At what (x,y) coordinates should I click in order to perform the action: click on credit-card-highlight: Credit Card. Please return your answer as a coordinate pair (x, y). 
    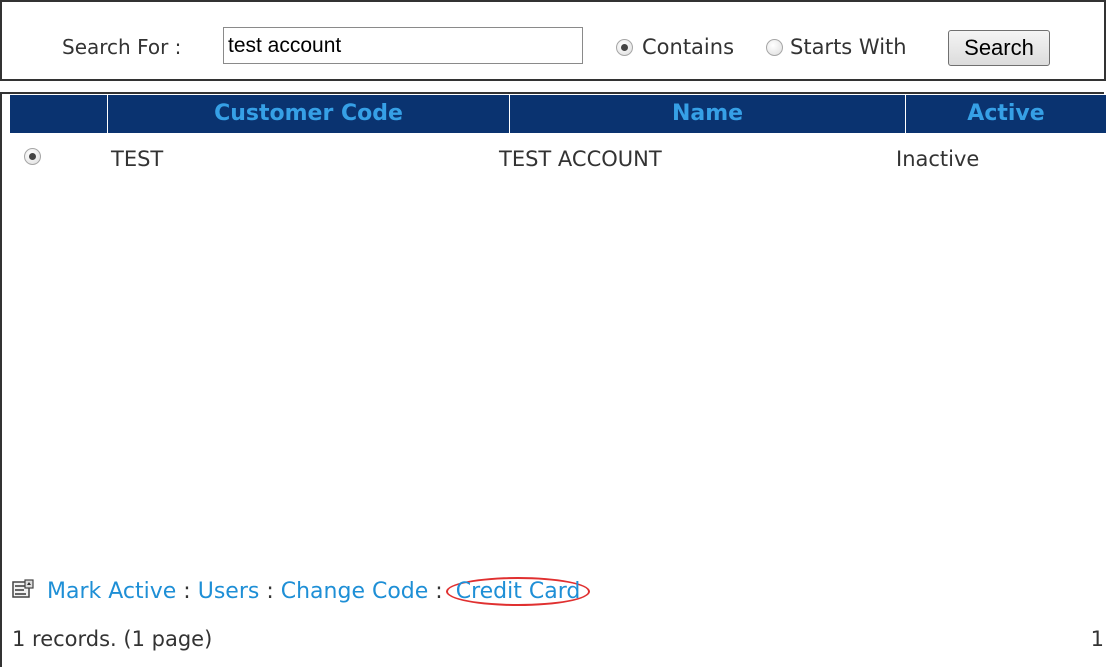
    Looking at the image, I should click on (518, 591).